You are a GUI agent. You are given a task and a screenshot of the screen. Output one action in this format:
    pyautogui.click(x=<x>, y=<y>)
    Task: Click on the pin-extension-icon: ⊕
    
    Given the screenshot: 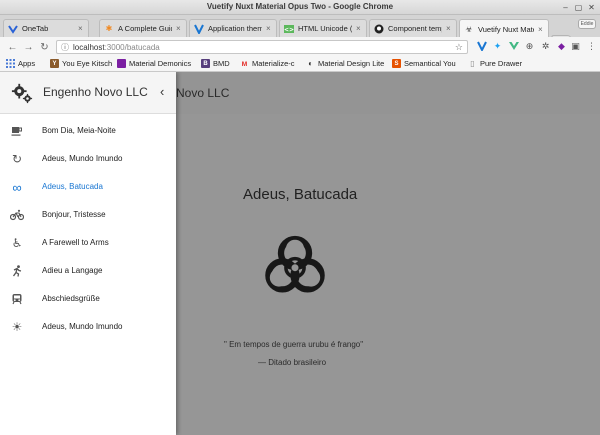 What is the action you would take?
    pyautogui.click(x=529, y=46)
    